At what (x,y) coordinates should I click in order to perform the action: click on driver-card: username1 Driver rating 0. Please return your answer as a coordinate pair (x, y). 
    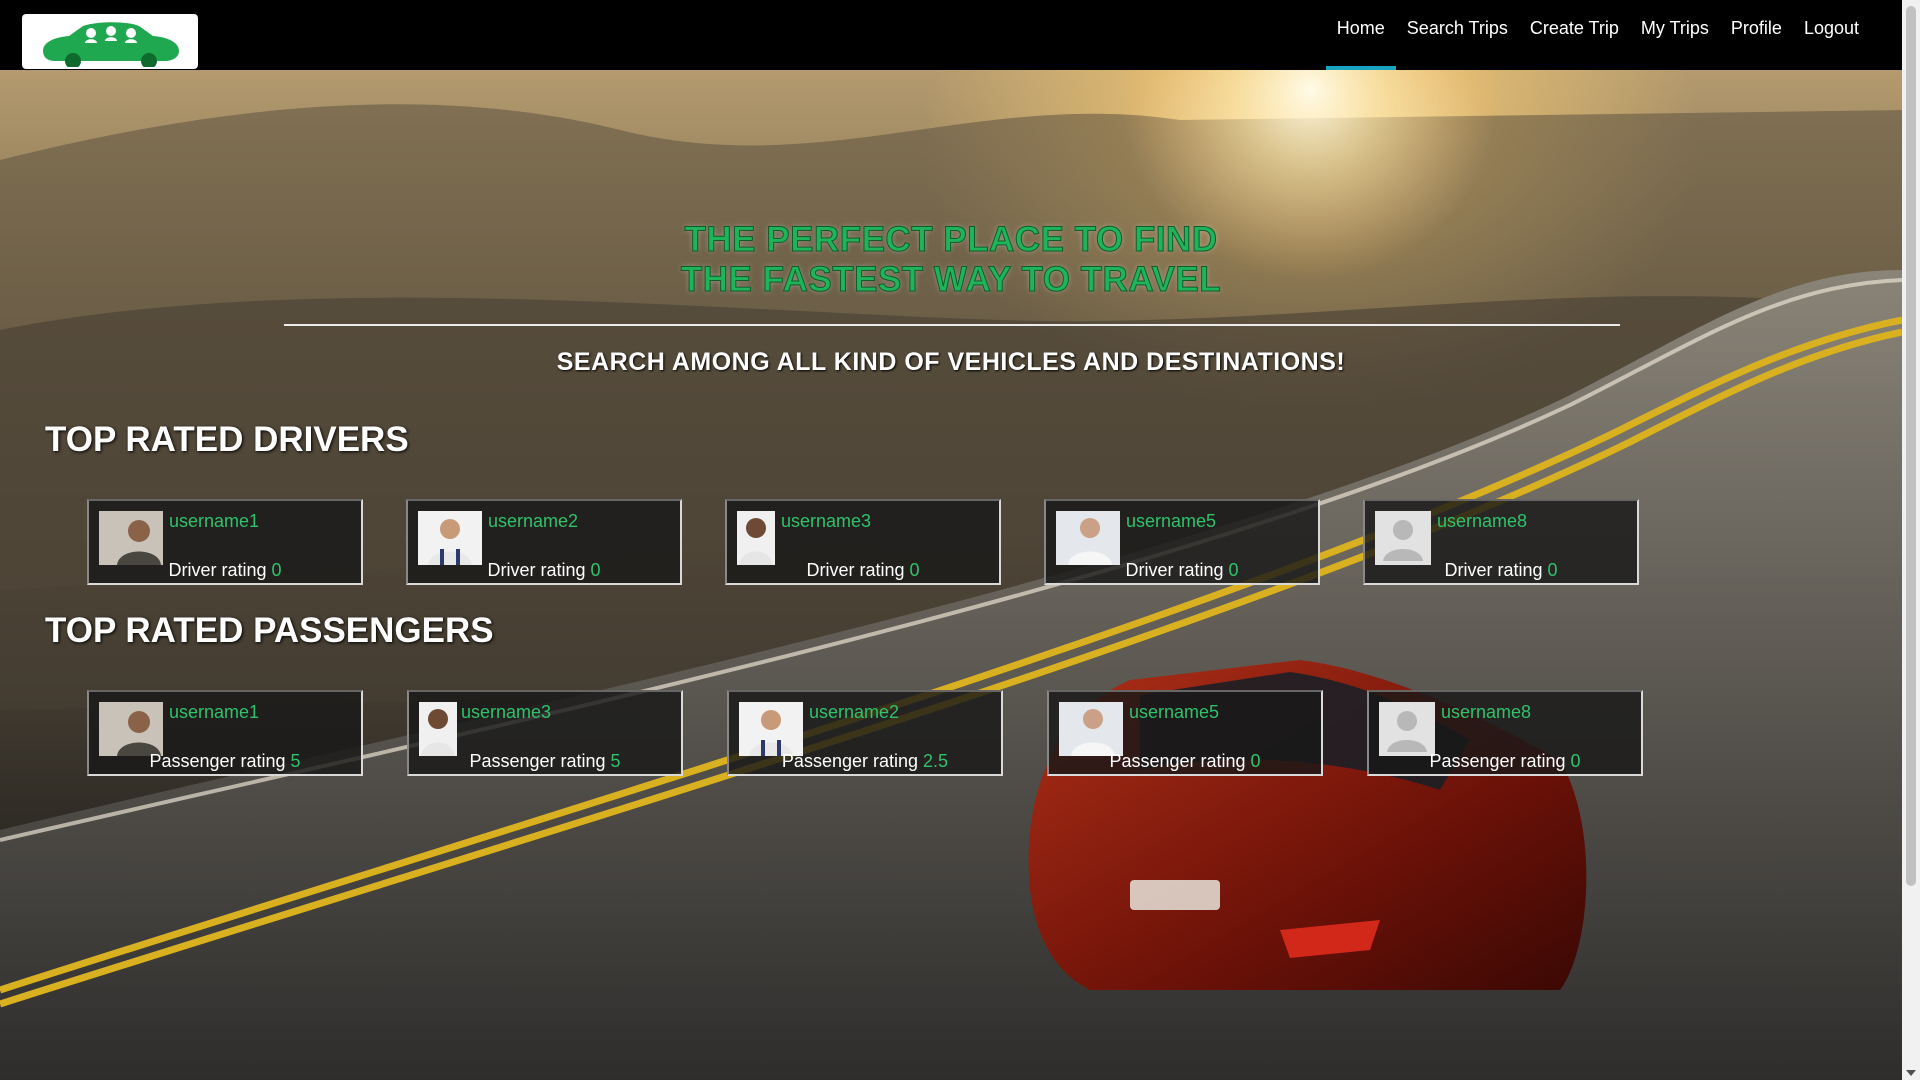
    Looking at the image, I should click on (225, 542).